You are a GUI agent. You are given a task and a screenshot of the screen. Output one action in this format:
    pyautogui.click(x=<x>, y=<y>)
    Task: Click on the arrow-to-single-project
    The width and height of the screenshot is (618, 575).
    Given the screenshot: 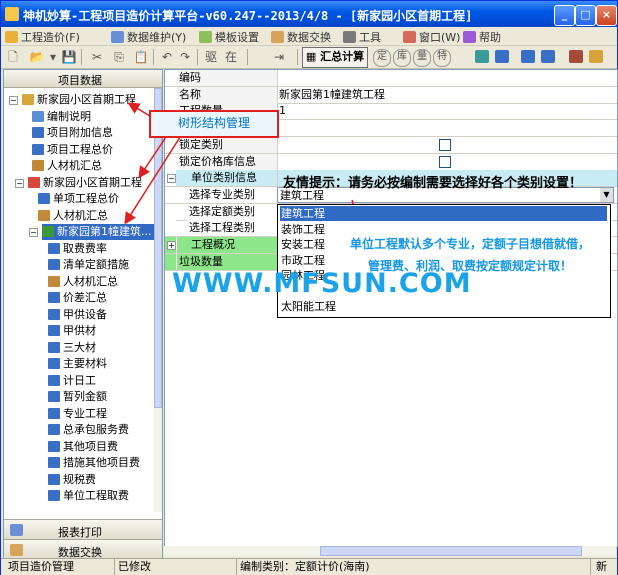 What is the action you would take?
    pyautogui.click(x=153, y=156)
    